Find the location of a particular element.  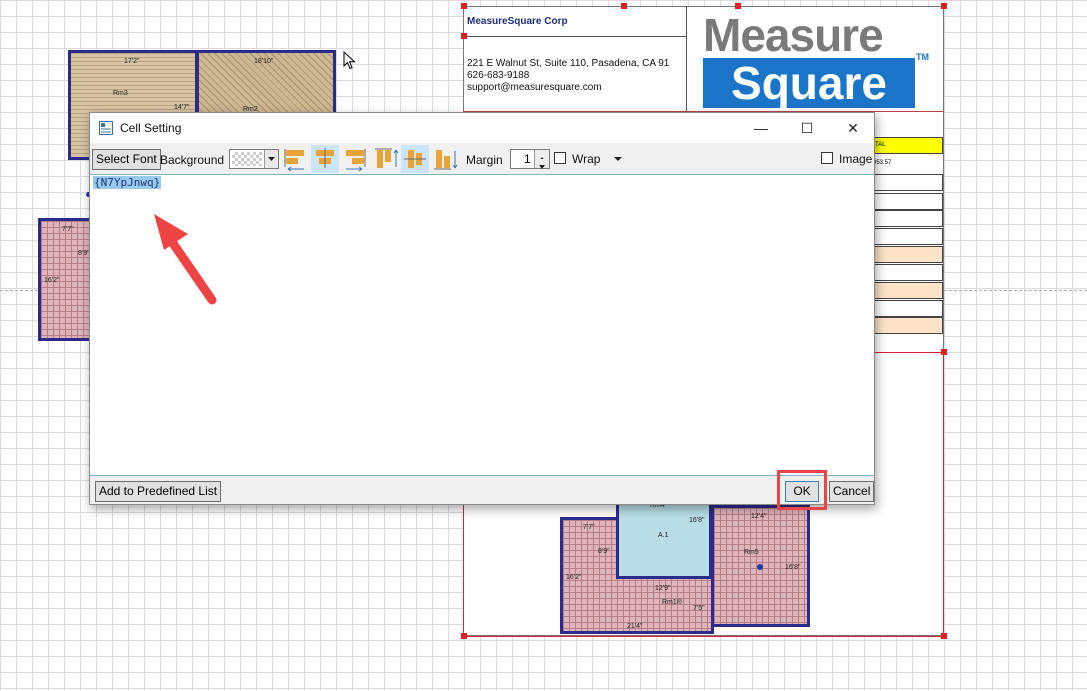

report-phone: 626-683-9188 is located at coordinates (498, 75).